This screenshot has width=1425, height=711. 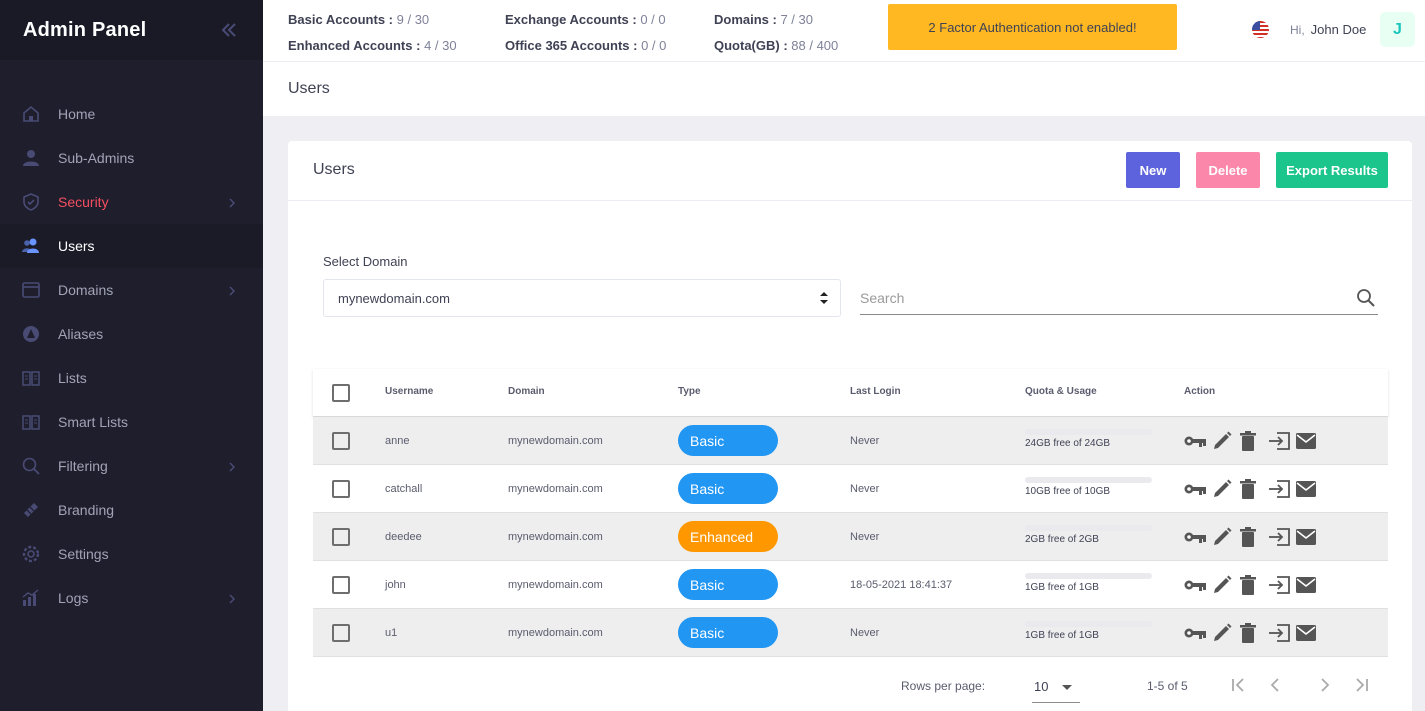 What do you see at coordinates (582, 298) in the screenshot?
I see `domain-select: mynewdomain.com` at bounding box center [582, 298].